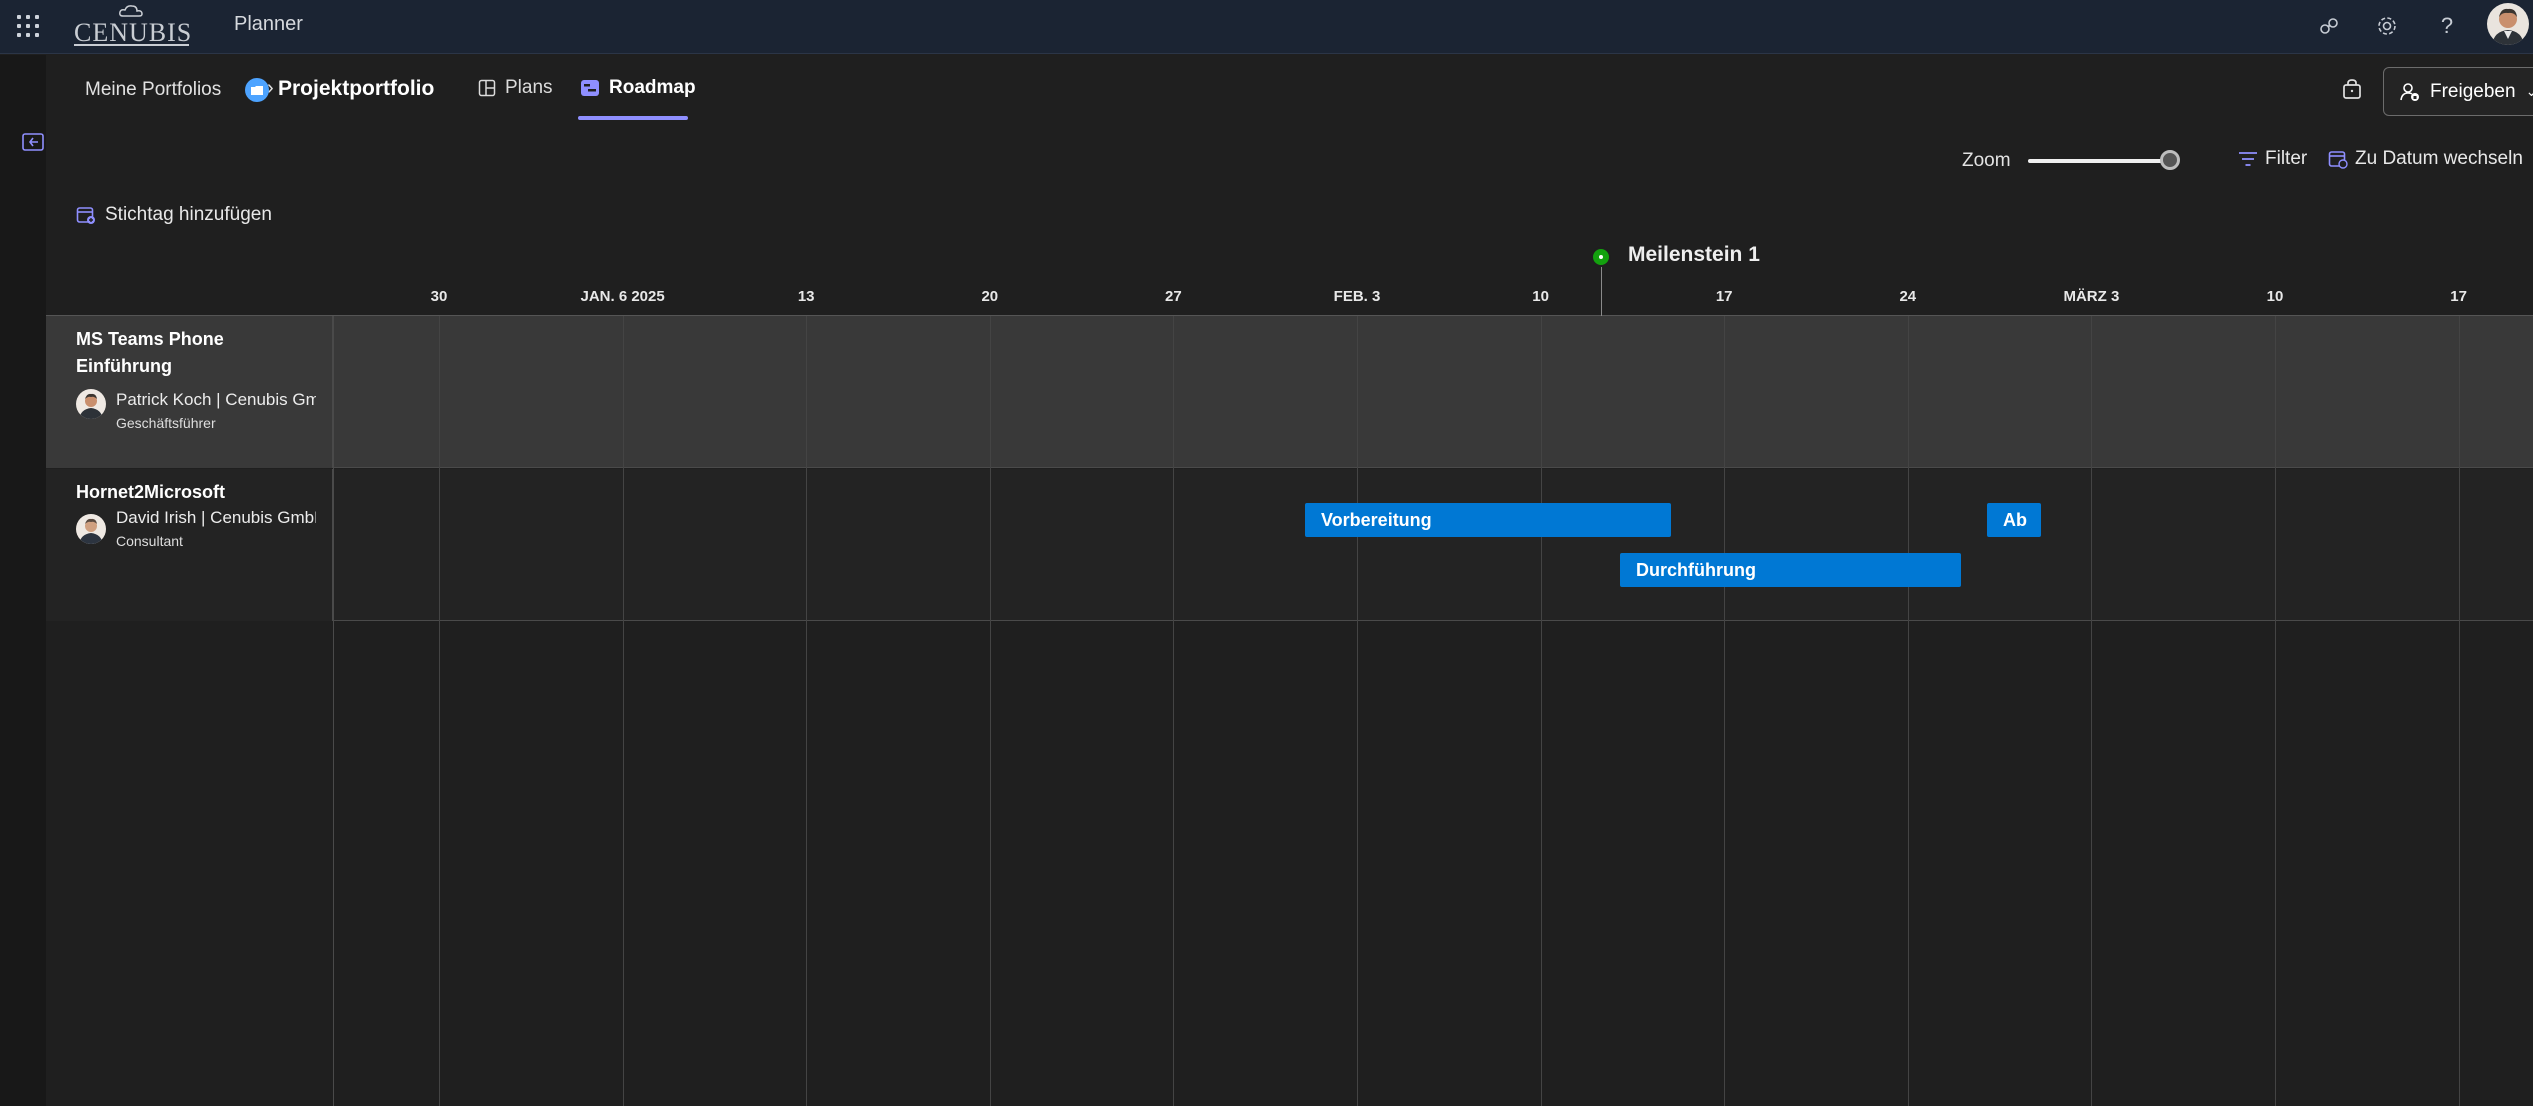 This screenshot has width=2533, height=1106. I want to click on calendar-arrow-icon, so click(2338, 160).